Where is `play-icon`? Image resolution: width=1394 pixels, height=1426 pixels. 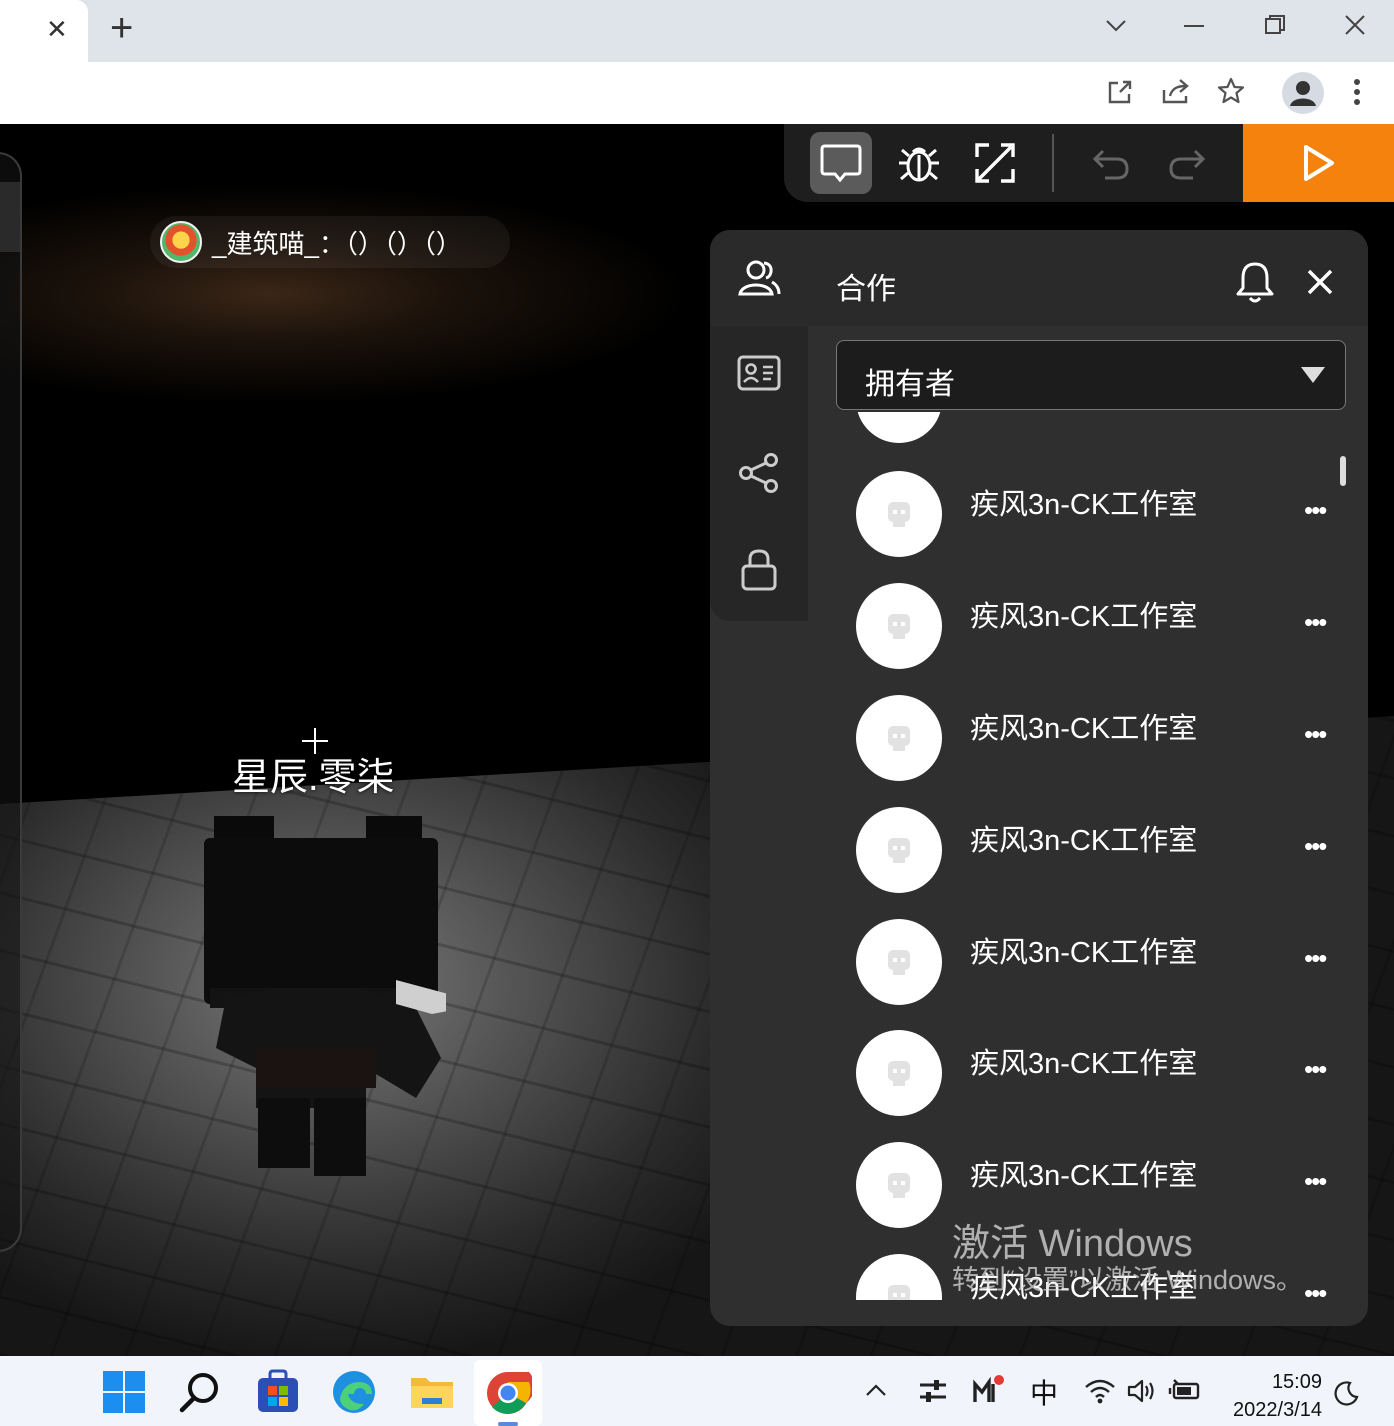
play-icon is located at coordinates (1318, 163).